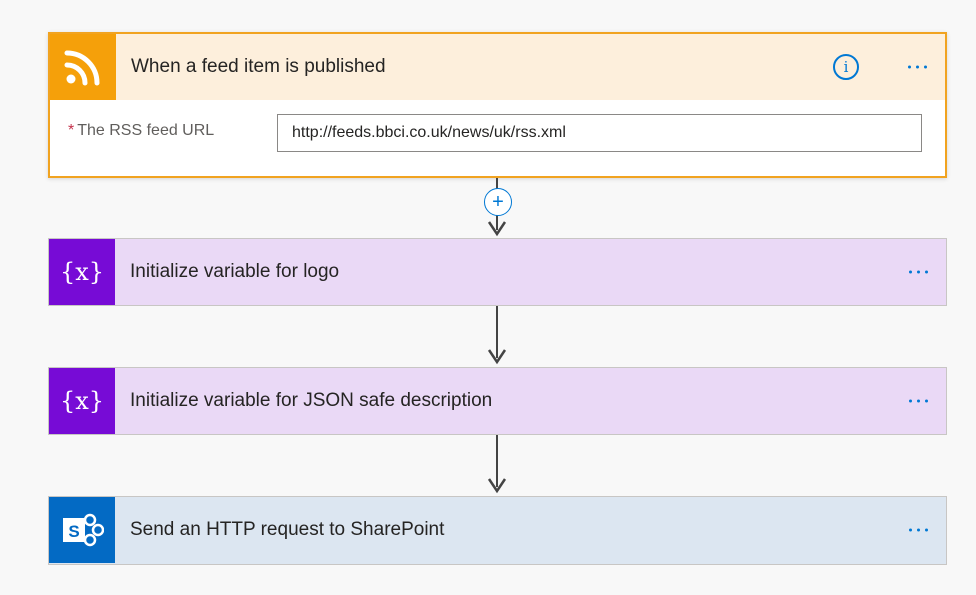 The width and height of the screenshot is (976, 595). I want to click on action-title: Send an HTTP request to SharePoint, so click(287, 529).